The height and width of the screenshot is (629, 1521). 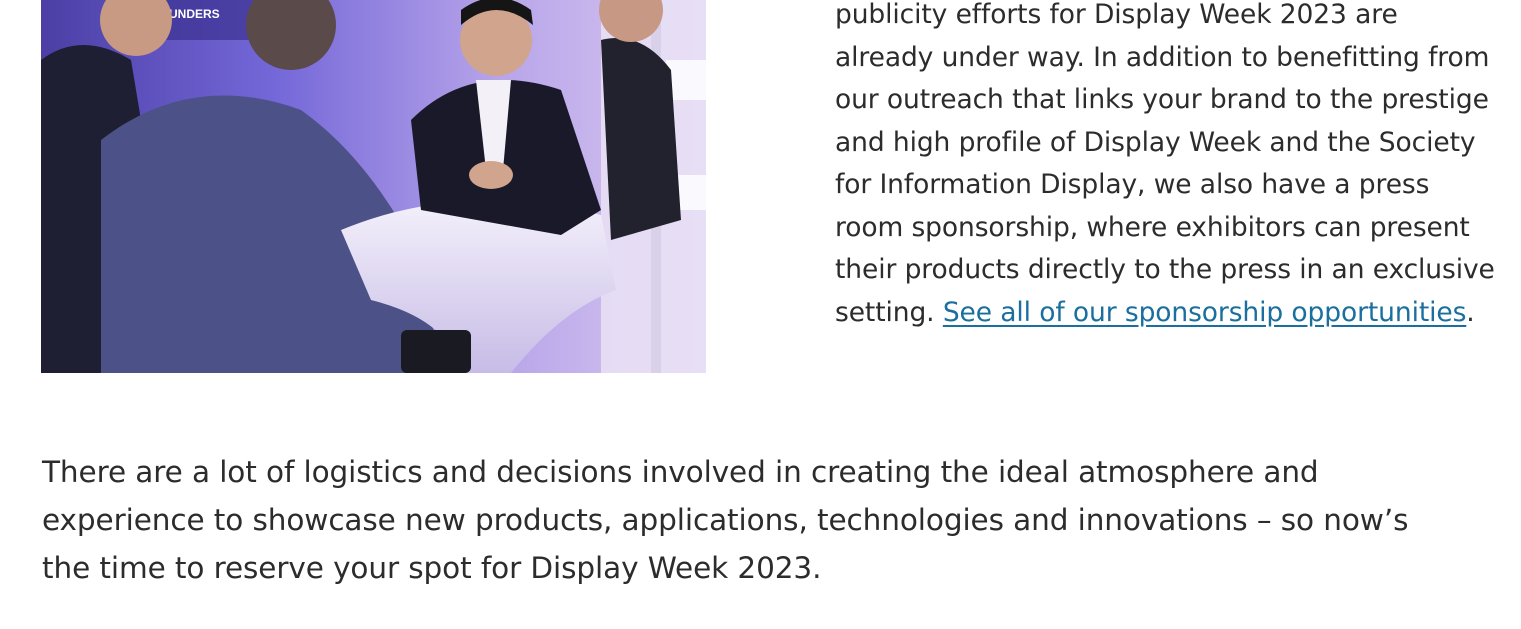 I want to click on banner-text: UNDERS, so click(x=194, y=14).